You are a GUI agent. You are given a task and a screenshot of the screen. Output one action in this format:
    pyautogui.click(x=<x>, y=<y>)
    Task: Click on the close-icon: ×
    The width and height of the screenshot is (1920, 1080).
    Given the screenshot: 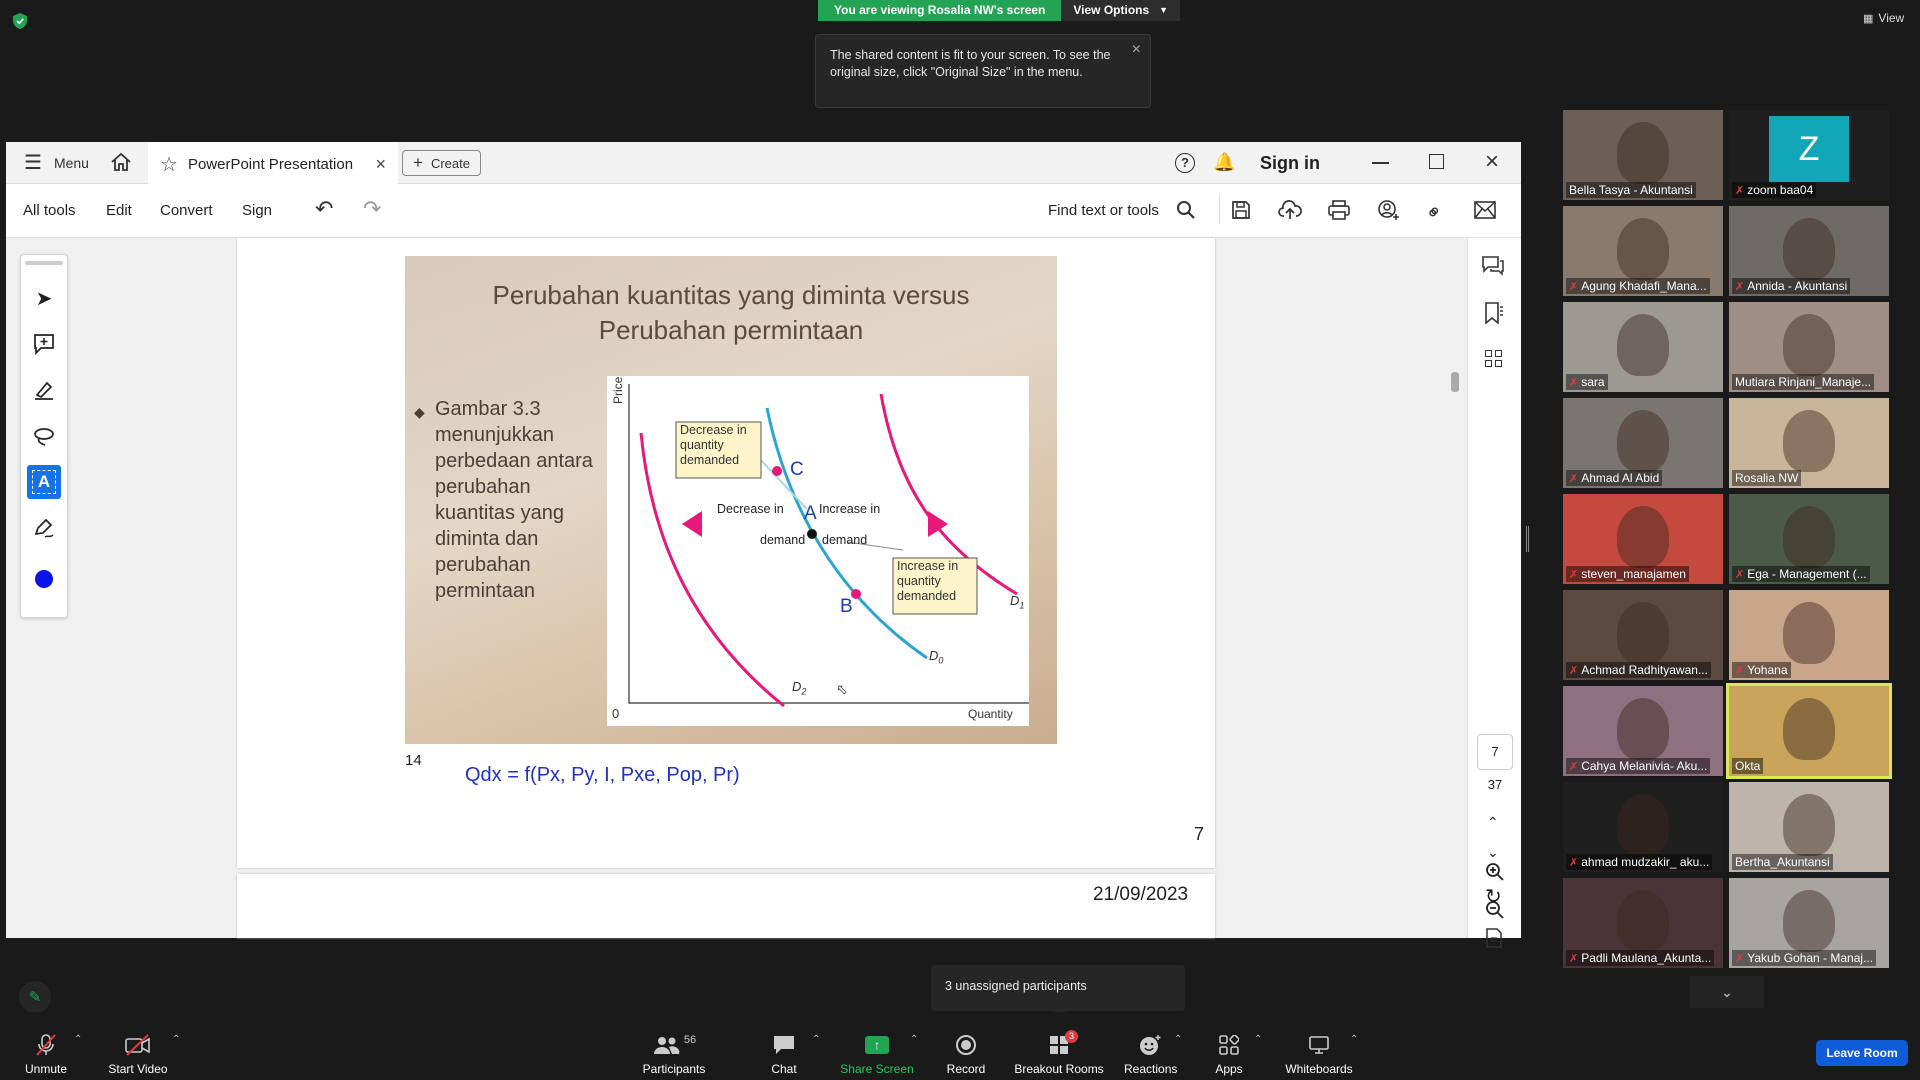 What is the action you would take?
    pyautogui.click(x=1136, y=49)
    